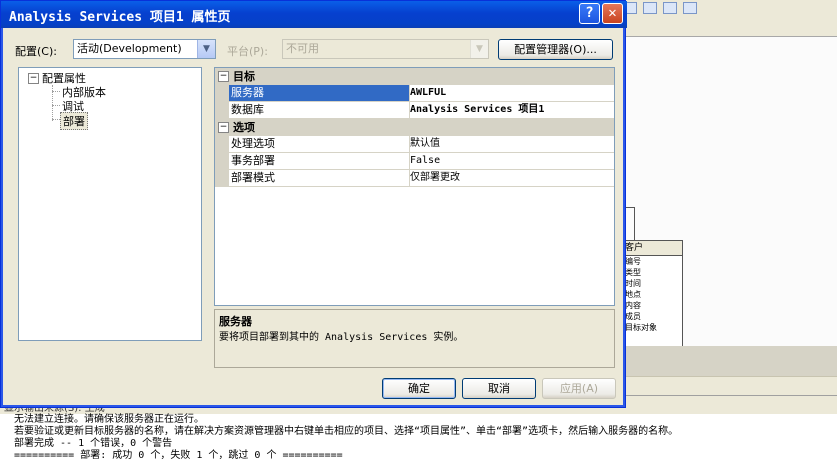 This screenshot has height=474, width=837. Describe the element at coordinates (511, 144) in the screenshot. I see `property-value: 默认值` at that location.